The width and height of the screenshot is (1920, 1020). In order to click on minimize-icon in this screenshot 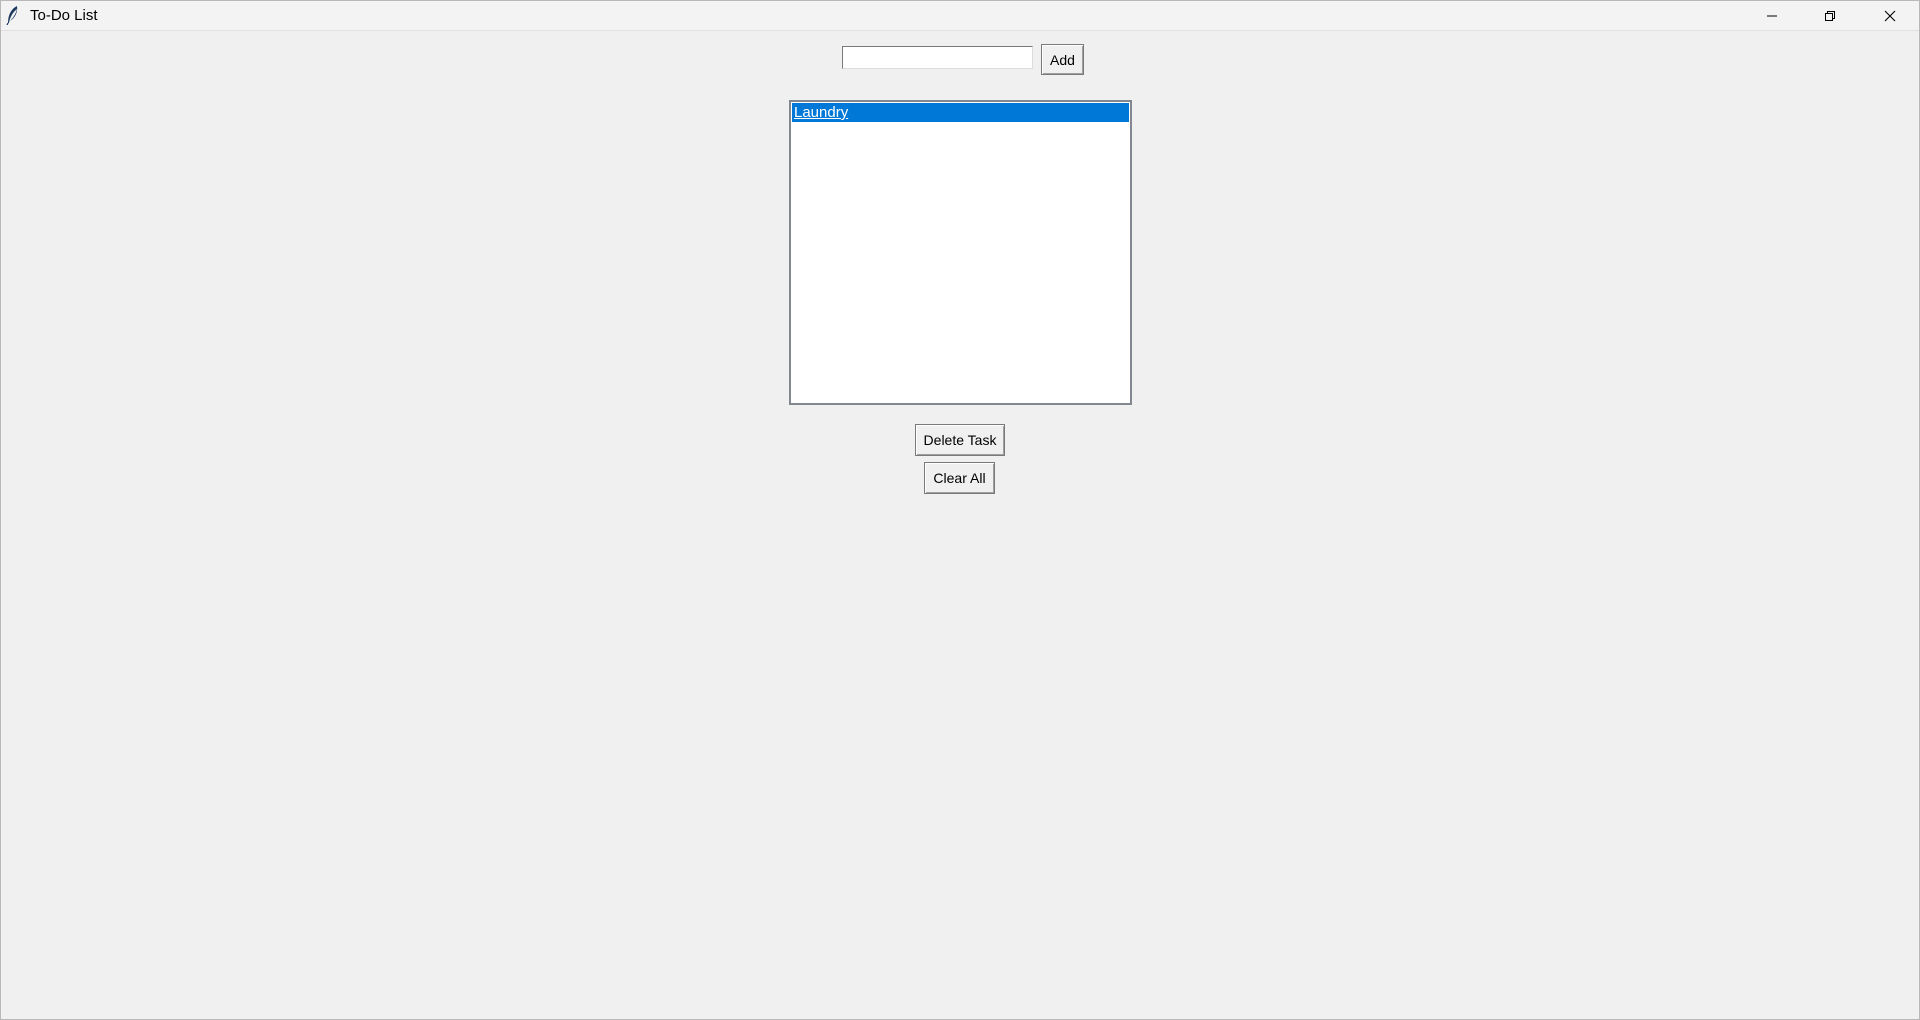, I will do `click(1772, 16)`.